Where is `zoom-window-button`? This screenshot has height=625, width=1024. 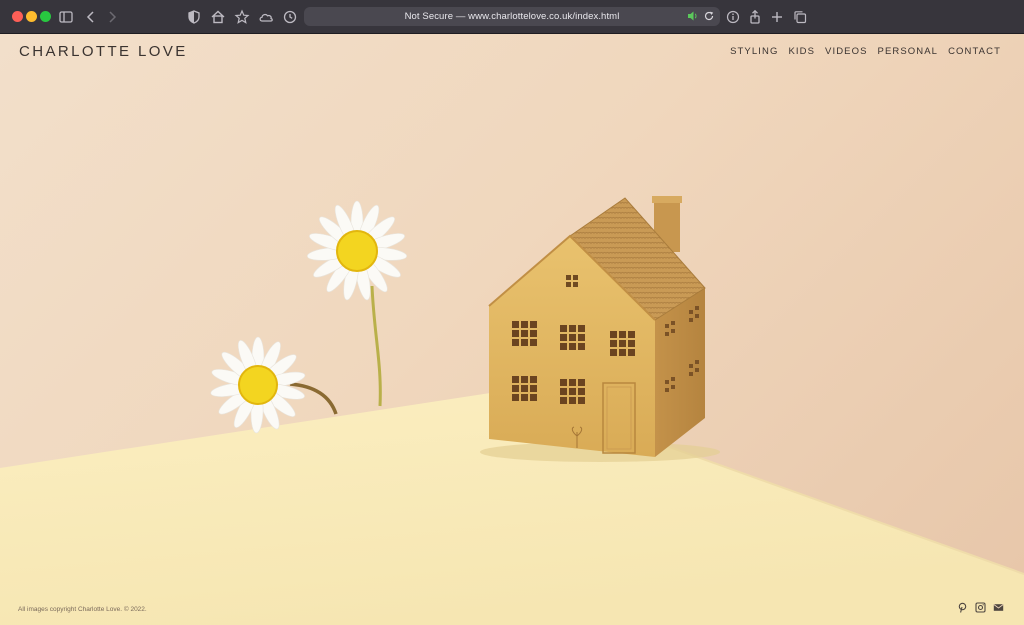 zoom-window-button is located at coordinates (45, 16).